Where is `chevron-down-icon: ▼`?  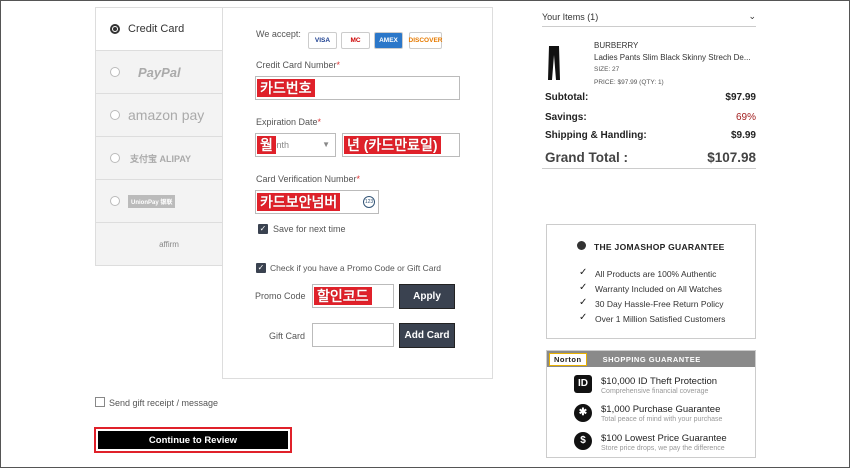
chevron-down-icon: ▼ is located at coordinates (326, 144).